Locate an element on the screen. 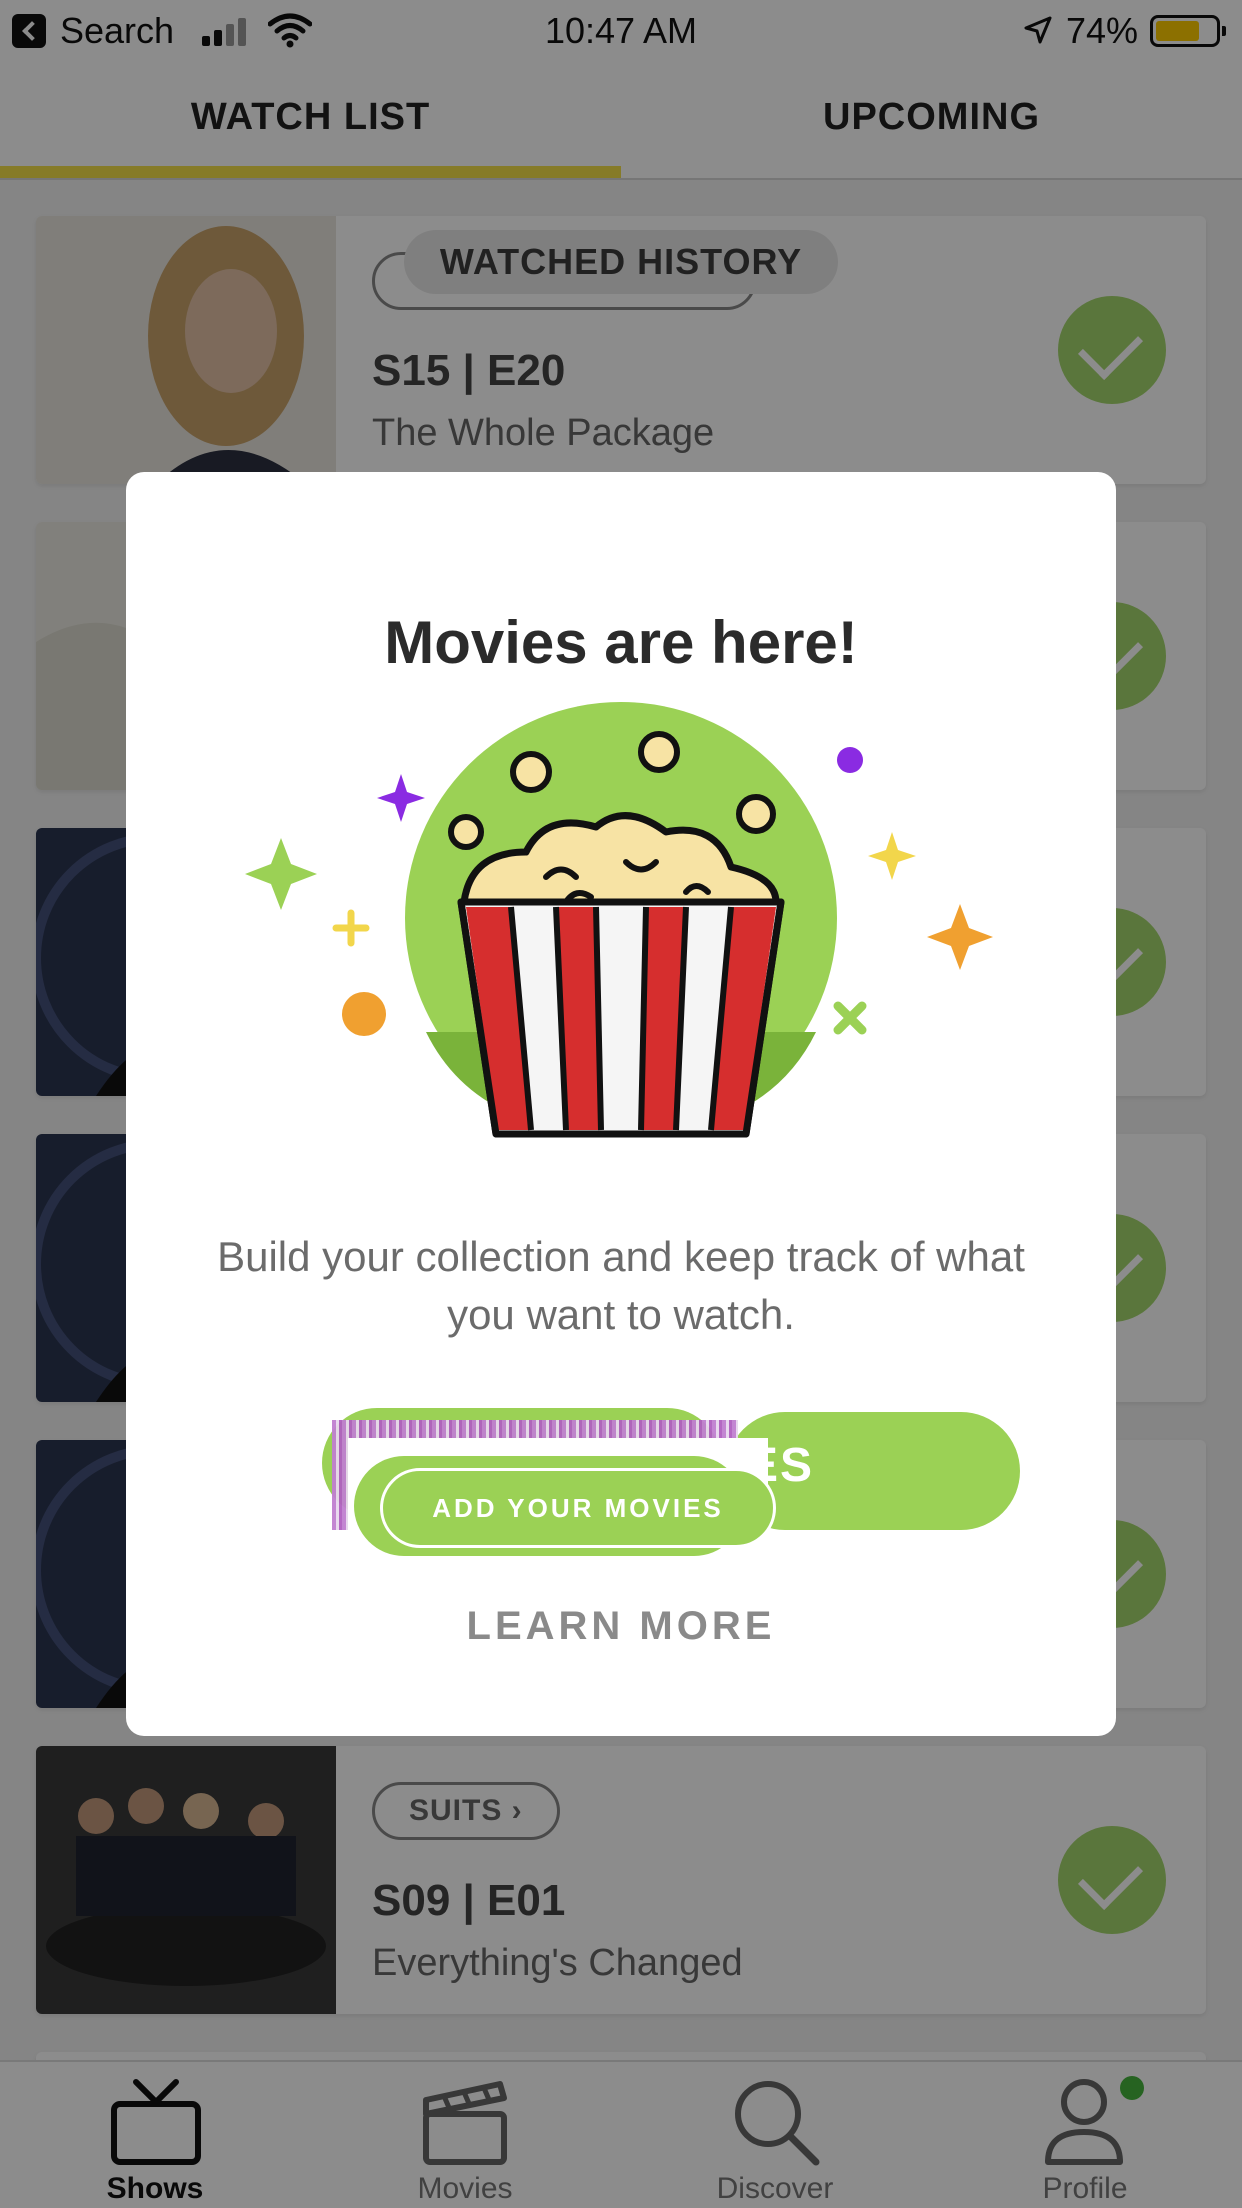 Image resolution: width=1242 pixels, height=2208 pixels. plus-sparkle-icon is located at coordinates (351, 928).